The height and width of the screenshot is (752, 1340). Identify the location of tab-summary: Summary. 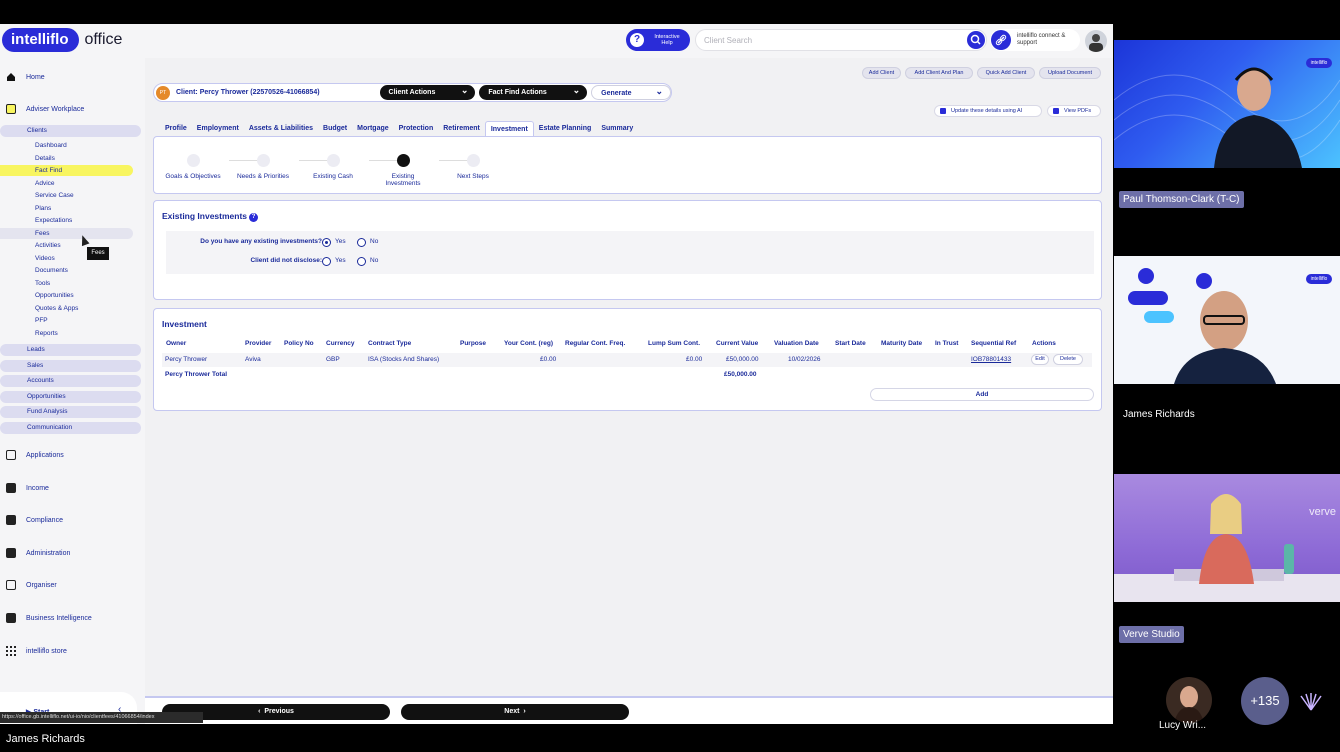
(617, 128).